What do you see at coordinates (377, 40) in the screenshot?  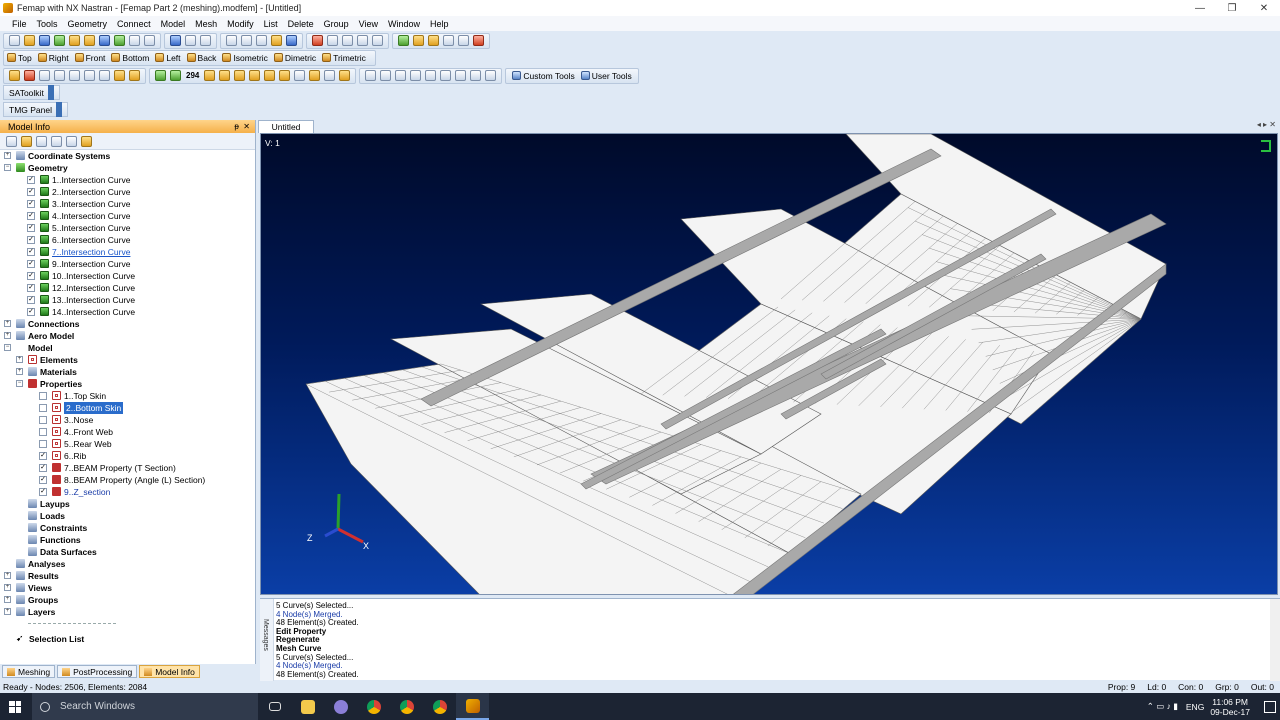 I see `window-icon` at bounding box center [377, 40].